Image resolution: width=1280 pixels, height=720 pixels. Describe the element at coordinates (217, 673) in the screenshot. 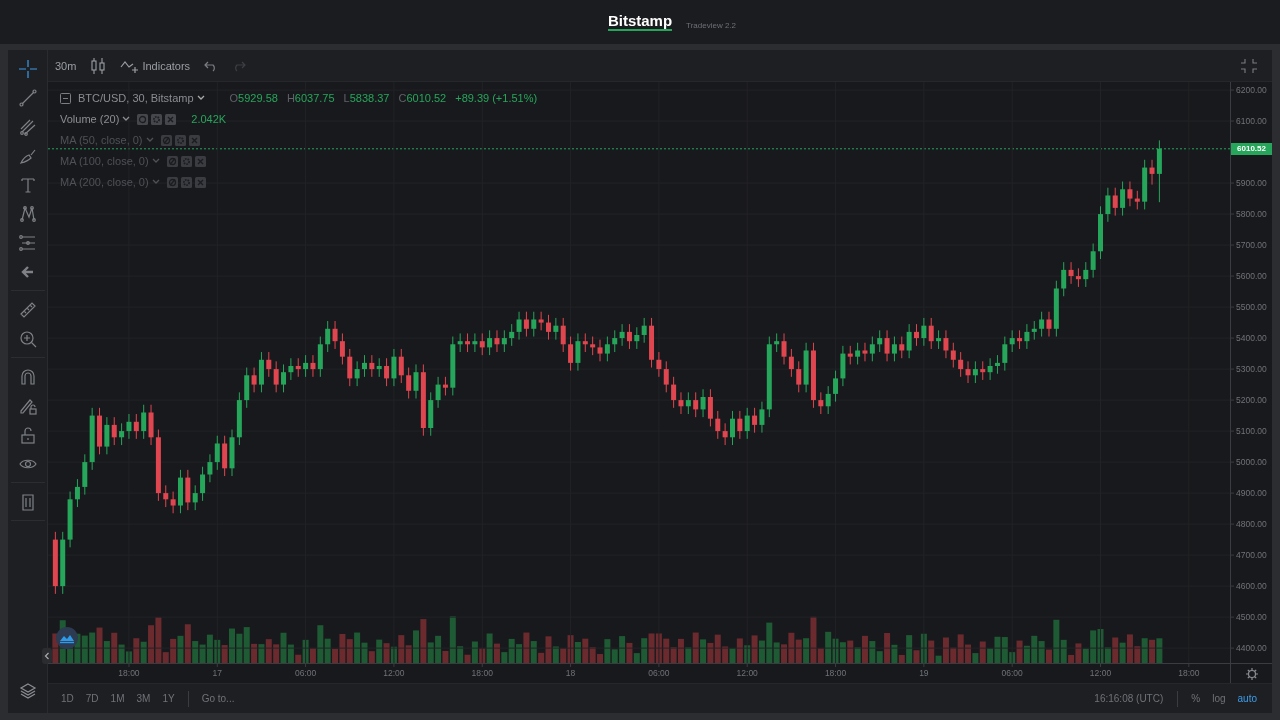

I see `time-tick-label: 17` at that location.